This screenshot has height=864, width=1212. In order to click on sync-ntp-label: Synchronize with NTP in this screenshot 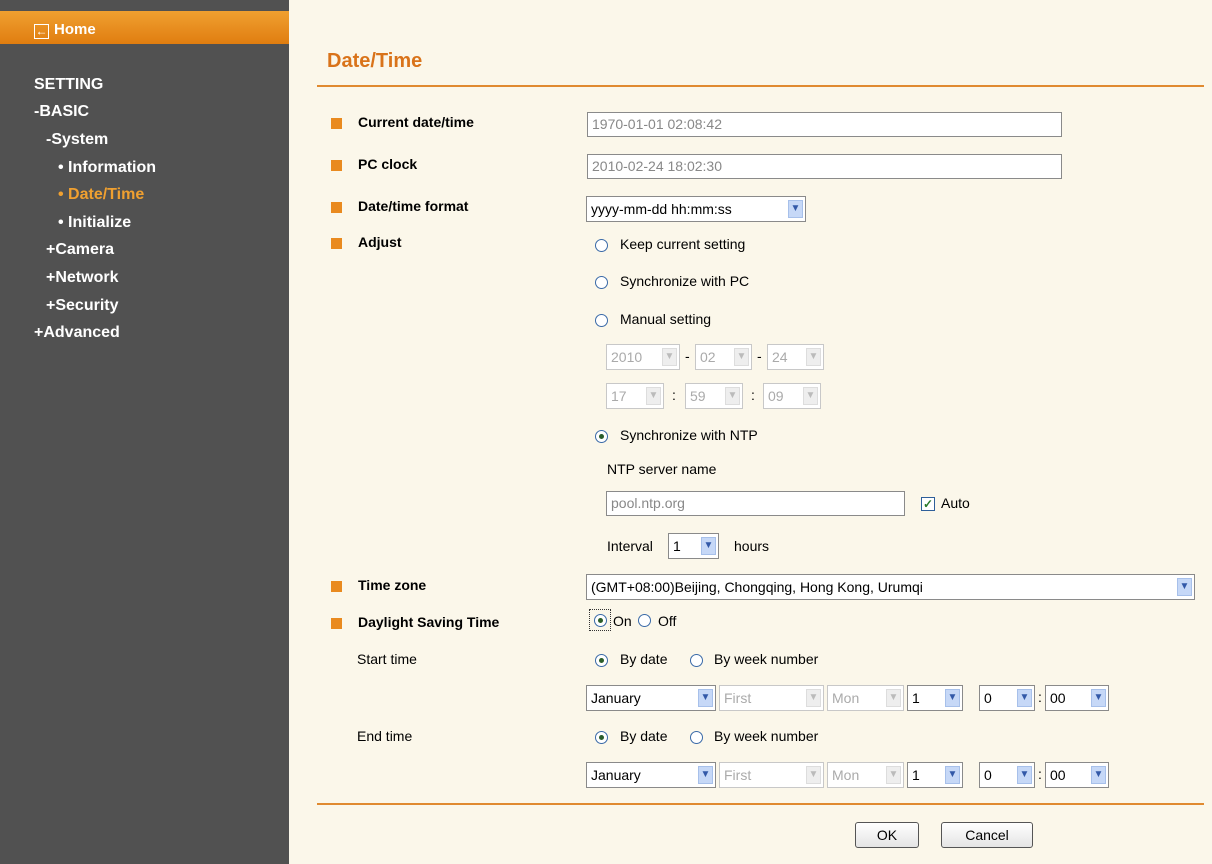, I will do `click(689, 435)`.